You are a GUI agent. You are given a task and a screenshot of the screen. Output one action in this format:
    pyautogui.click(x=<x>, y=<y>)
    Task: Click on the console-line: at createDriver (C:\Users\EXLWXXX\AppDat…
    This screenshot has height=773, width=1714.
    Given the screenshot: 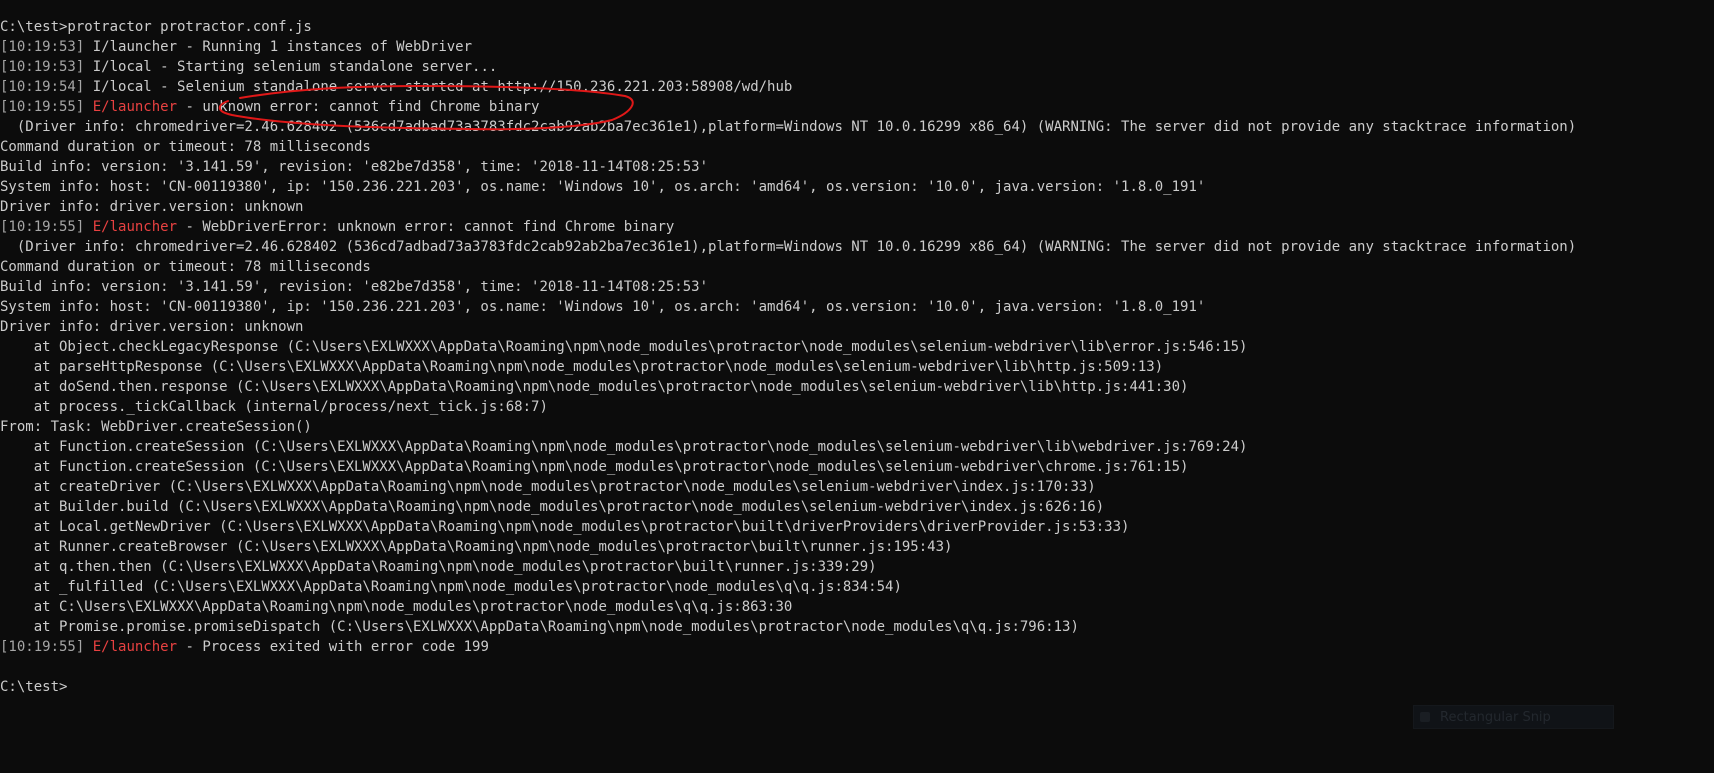 What is the action you would take?
    pyautogui.click(x=548, y=487)
    